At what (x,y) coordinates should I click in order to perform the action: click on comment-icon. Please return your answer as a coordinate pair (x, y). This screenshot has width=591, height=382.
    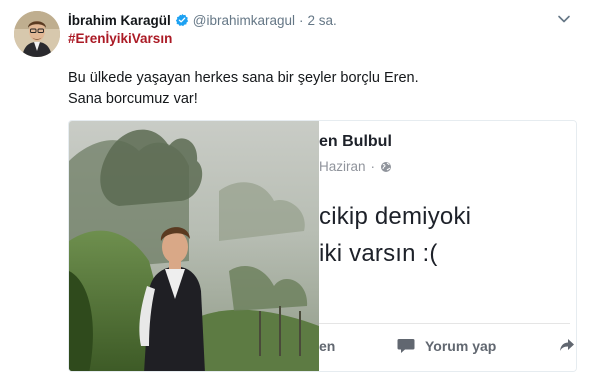
    Looking at the image, I should click on (406, 346).